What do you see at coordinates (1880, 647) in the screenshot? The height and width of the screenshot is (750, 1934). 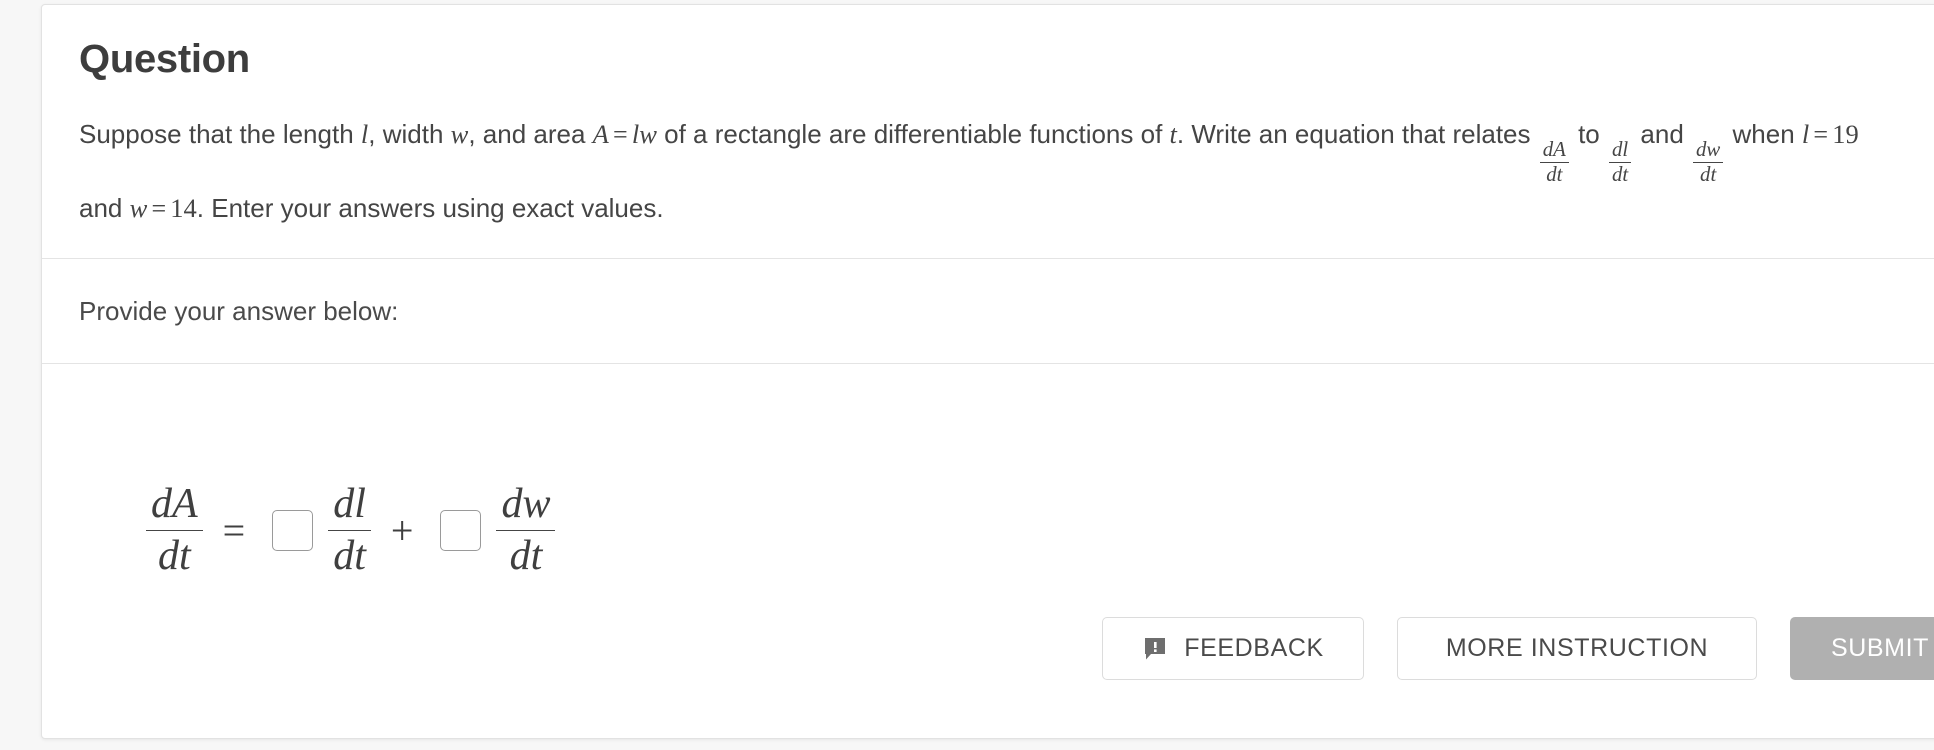 I see `submit-button-label: SUBMIT` at bounding box center [1880, 647].